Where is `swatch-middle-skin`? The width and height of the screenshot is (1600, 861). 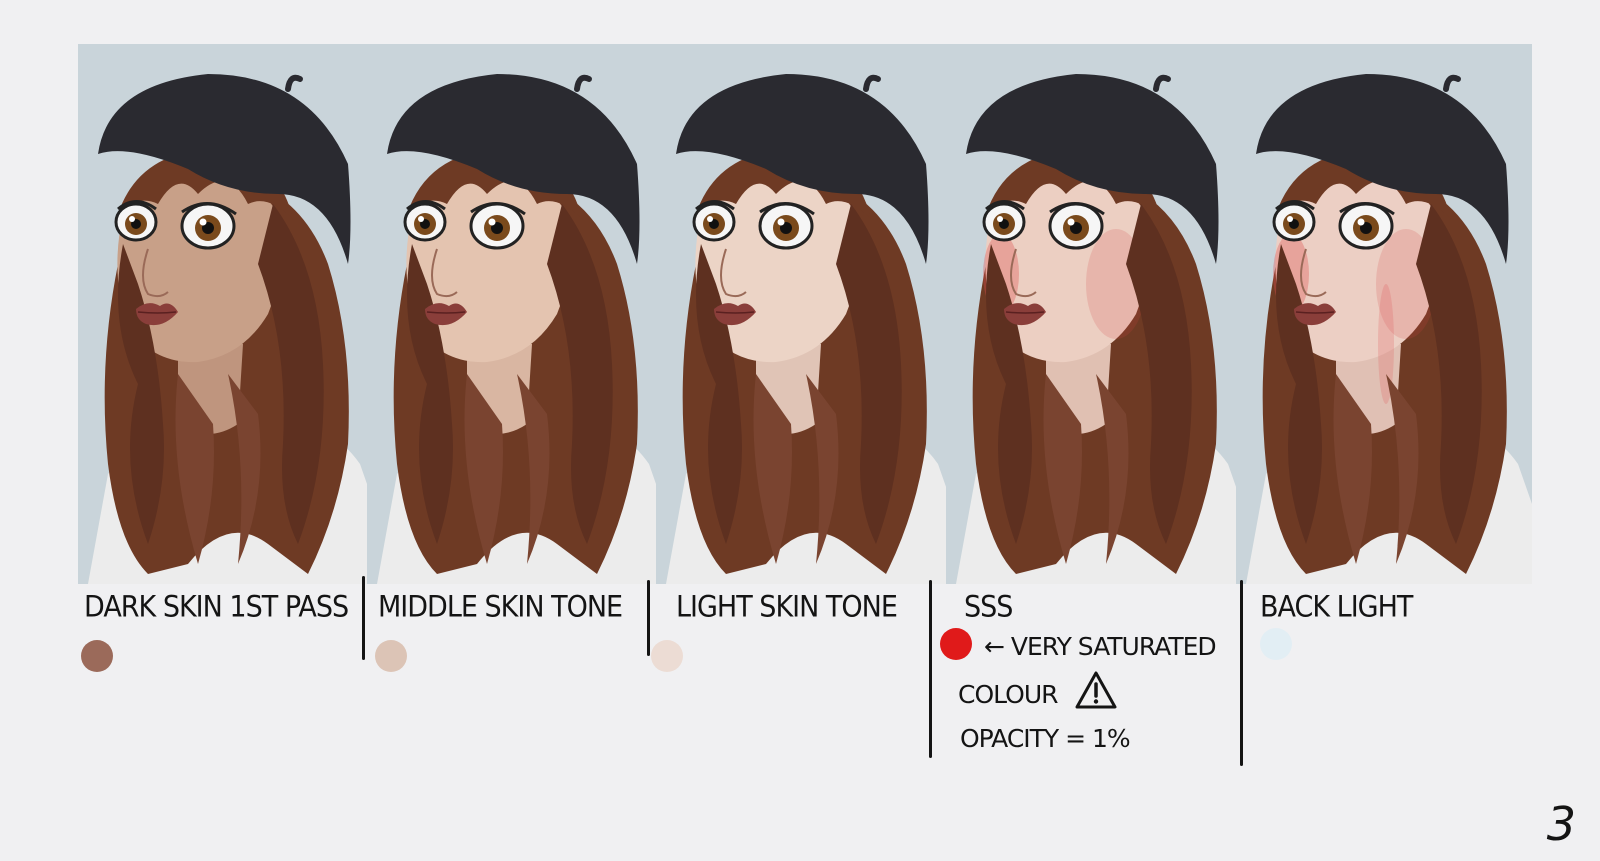 swatch-middle-skin is located at coordinates (391, 656).